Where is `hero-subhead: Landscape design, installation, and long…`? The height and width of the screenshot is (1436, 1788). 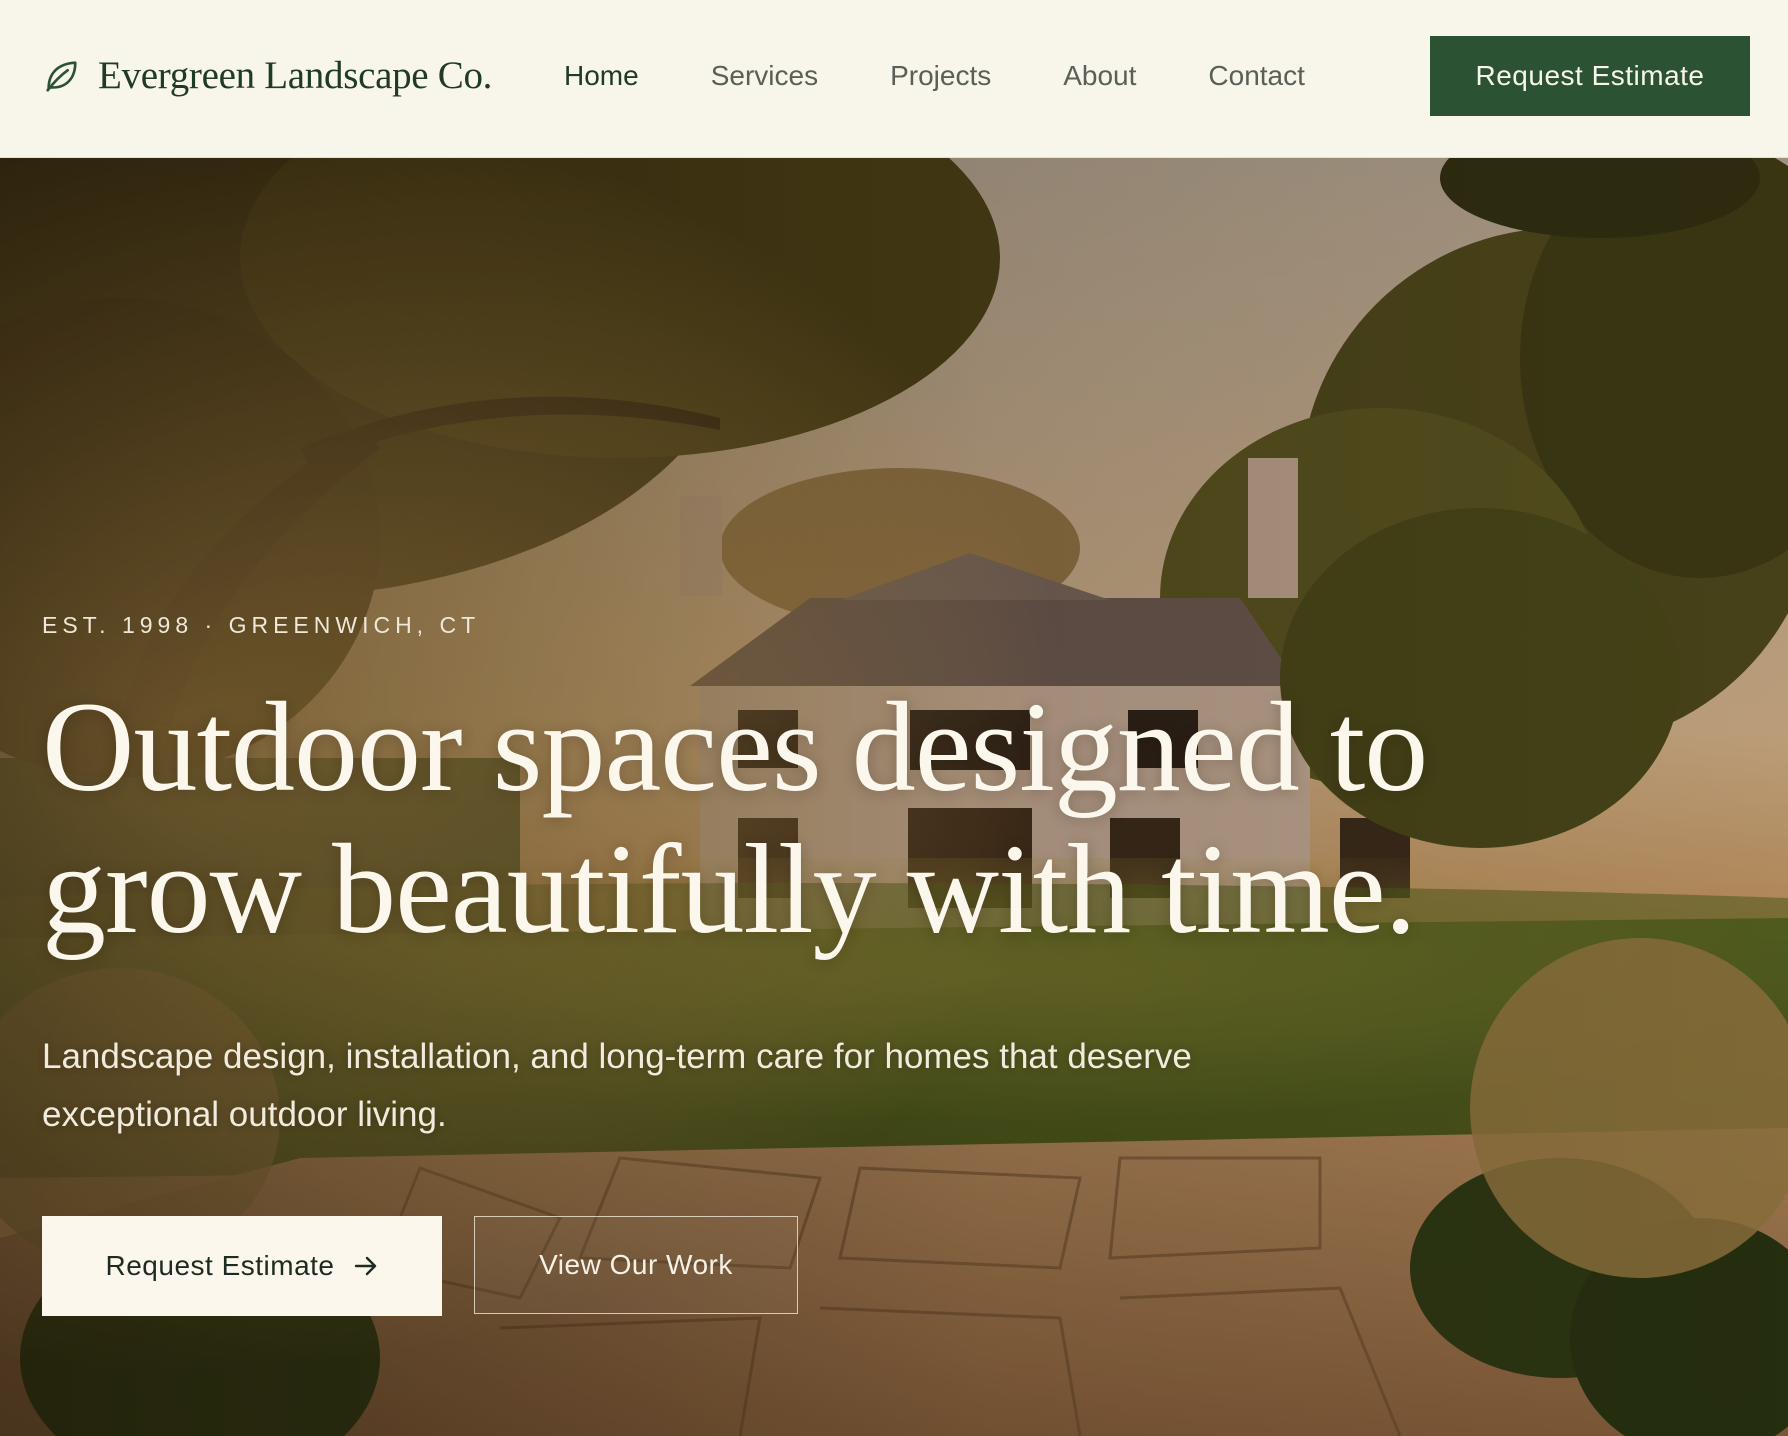 hero-subhead: Landscape design, installation, and long… is located at coordinates (617, 1085).